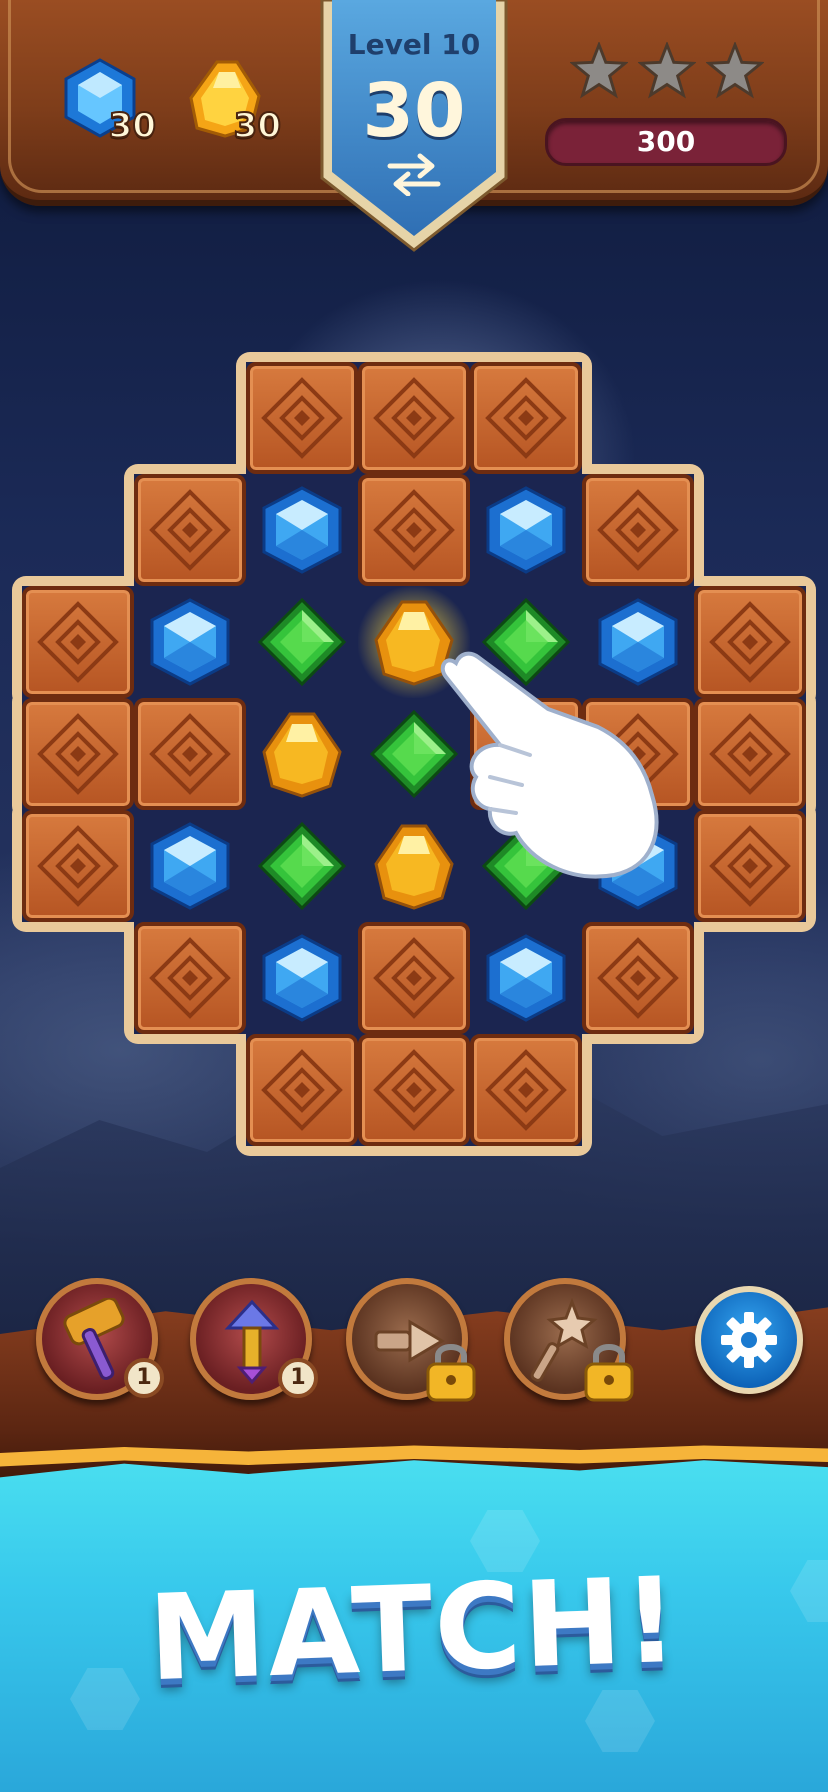 This screenshot has width=828, height=1792. I want to click on yellow-gem-icon, so click(302, 755).